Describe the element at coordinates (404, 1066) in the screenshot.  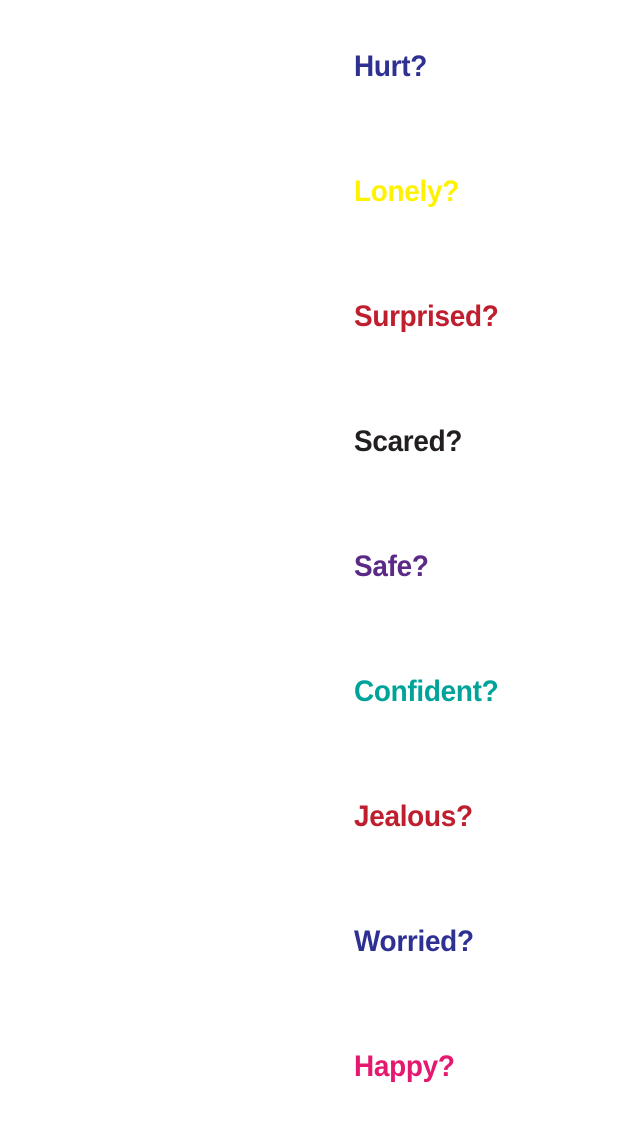
I see `feeling-happy: Happy?` at that location.